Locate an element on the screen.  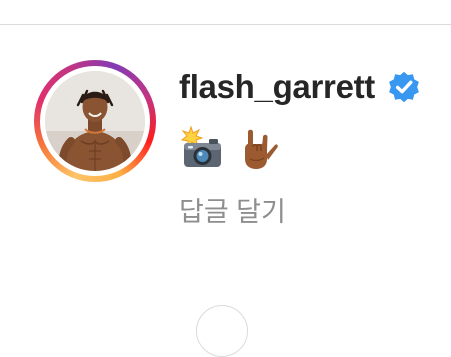
username: flash_garrett is located at coordinates (277, 87).